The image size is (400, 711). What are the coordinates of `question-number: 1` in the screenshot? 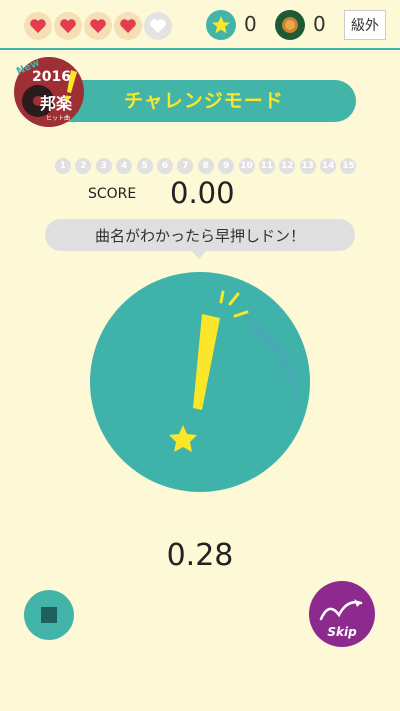 It's located at (63, 166).